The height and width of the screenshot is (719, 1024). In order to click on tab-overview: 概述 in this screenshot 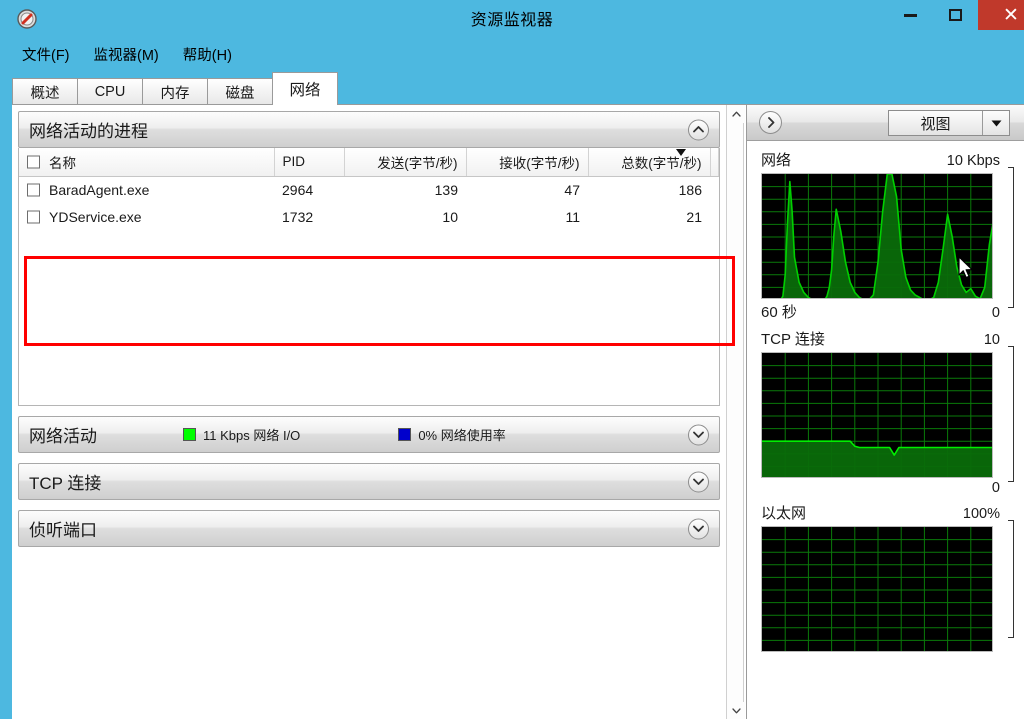, I will do `click(45, 91)`.